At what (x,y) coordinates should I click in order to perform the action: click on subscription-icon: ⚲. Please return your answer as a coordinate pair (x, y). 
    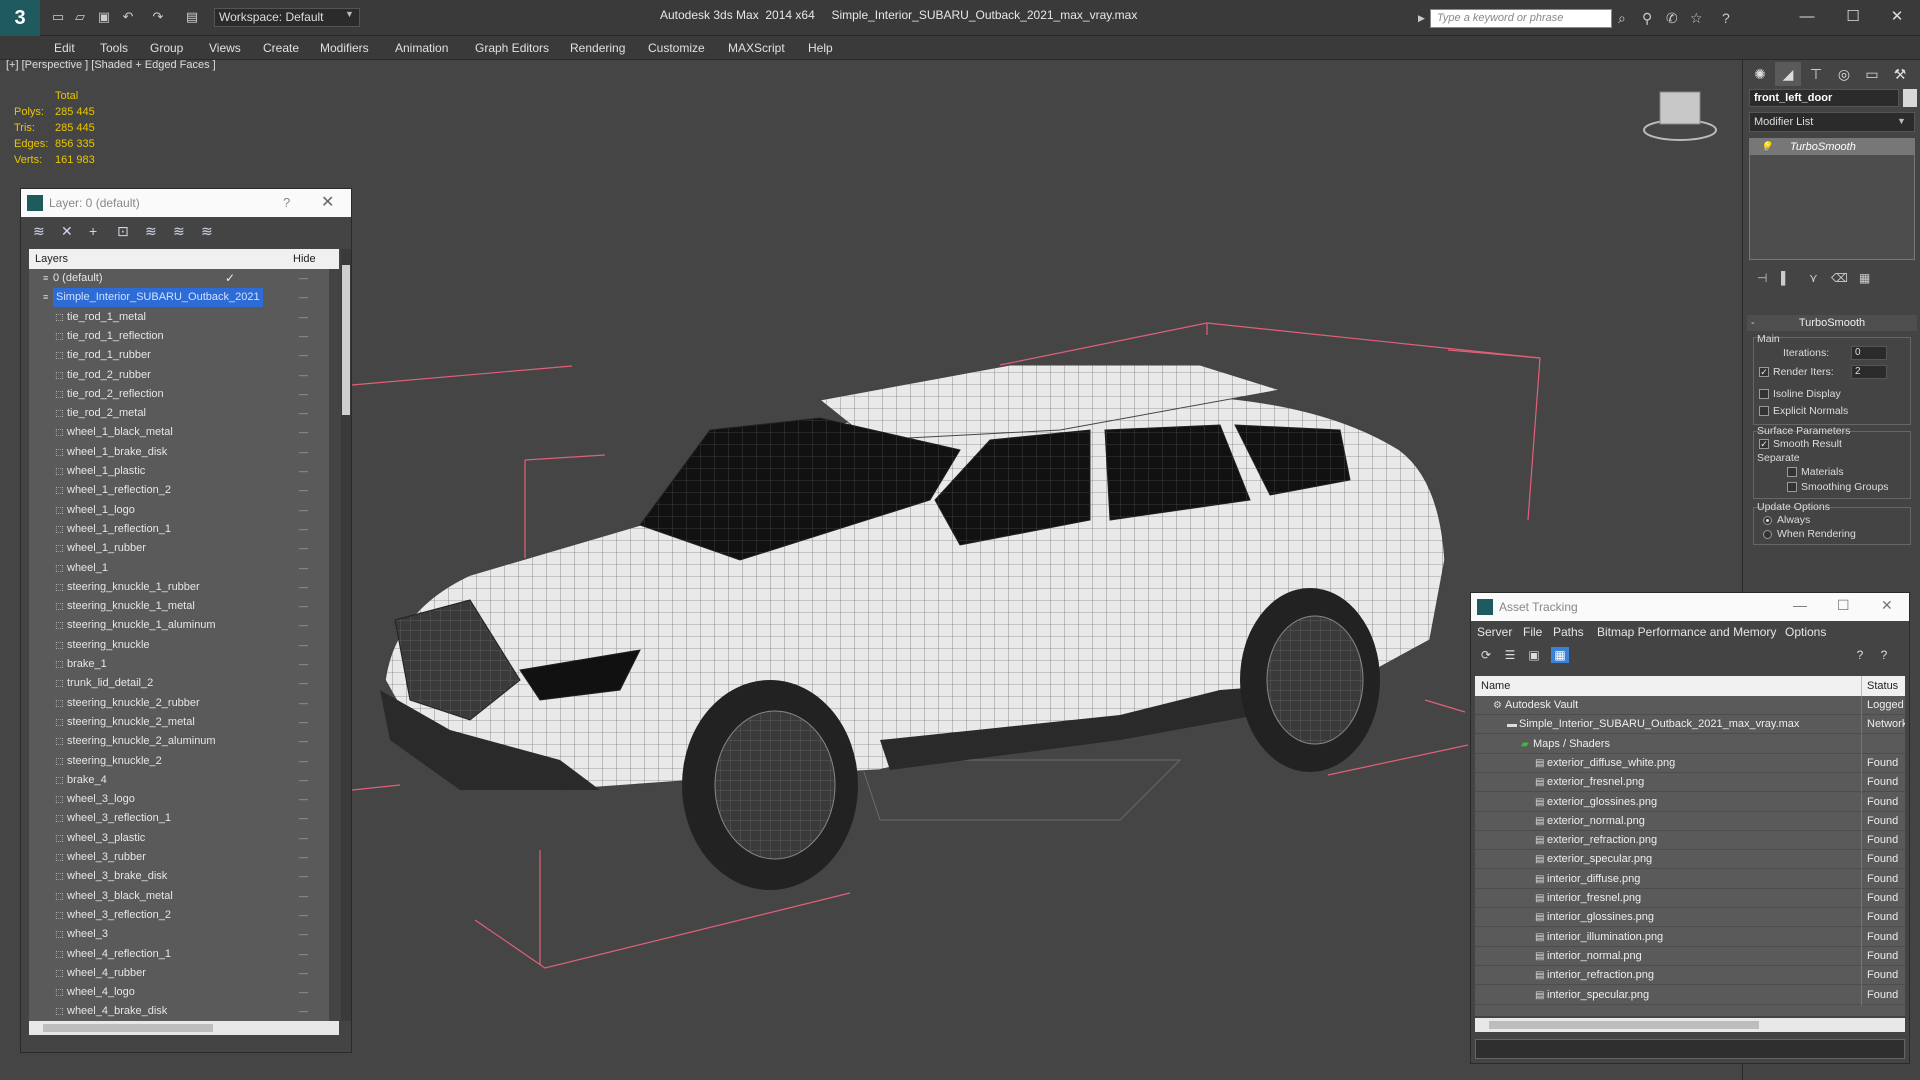
    Looking at the image, I should click on (1647, 18).